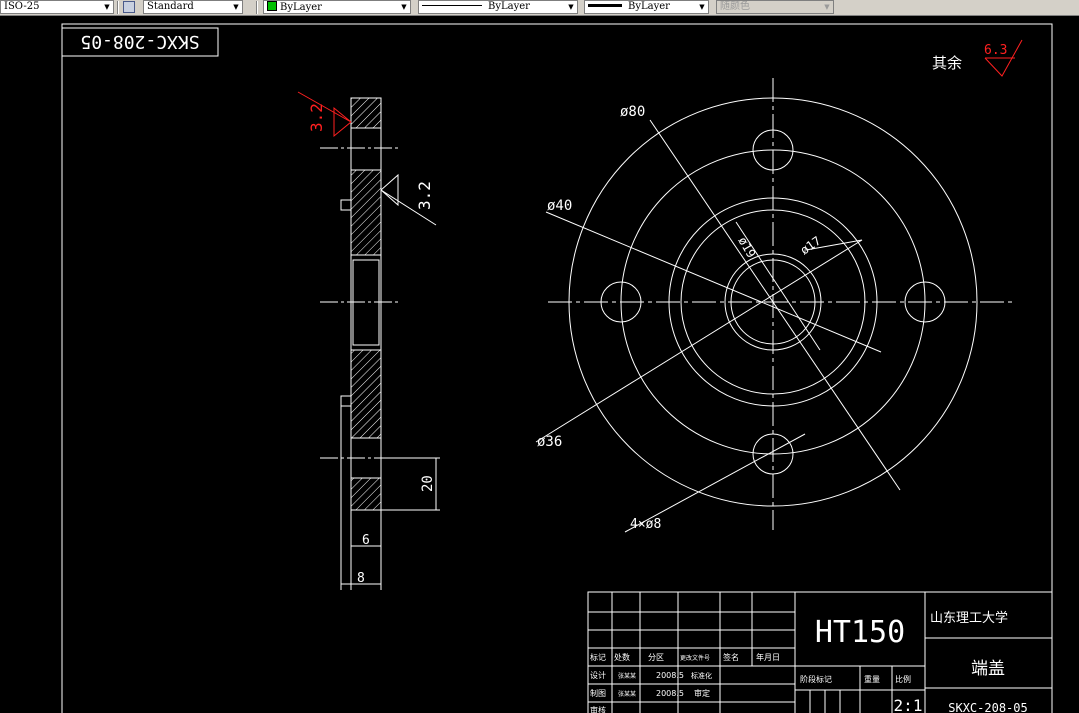 The width and height of the screenshot is (1079, 713). What do you see at coordinates (366, 540) in the screenshot?
I see `dim-width-6: 6` at bounding box center [366, 540].